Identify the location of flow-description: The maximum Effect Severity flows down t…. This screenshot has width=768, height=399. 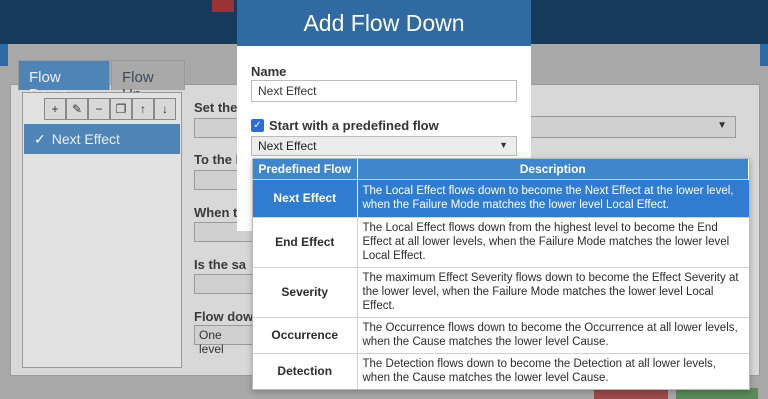
(553, 291).